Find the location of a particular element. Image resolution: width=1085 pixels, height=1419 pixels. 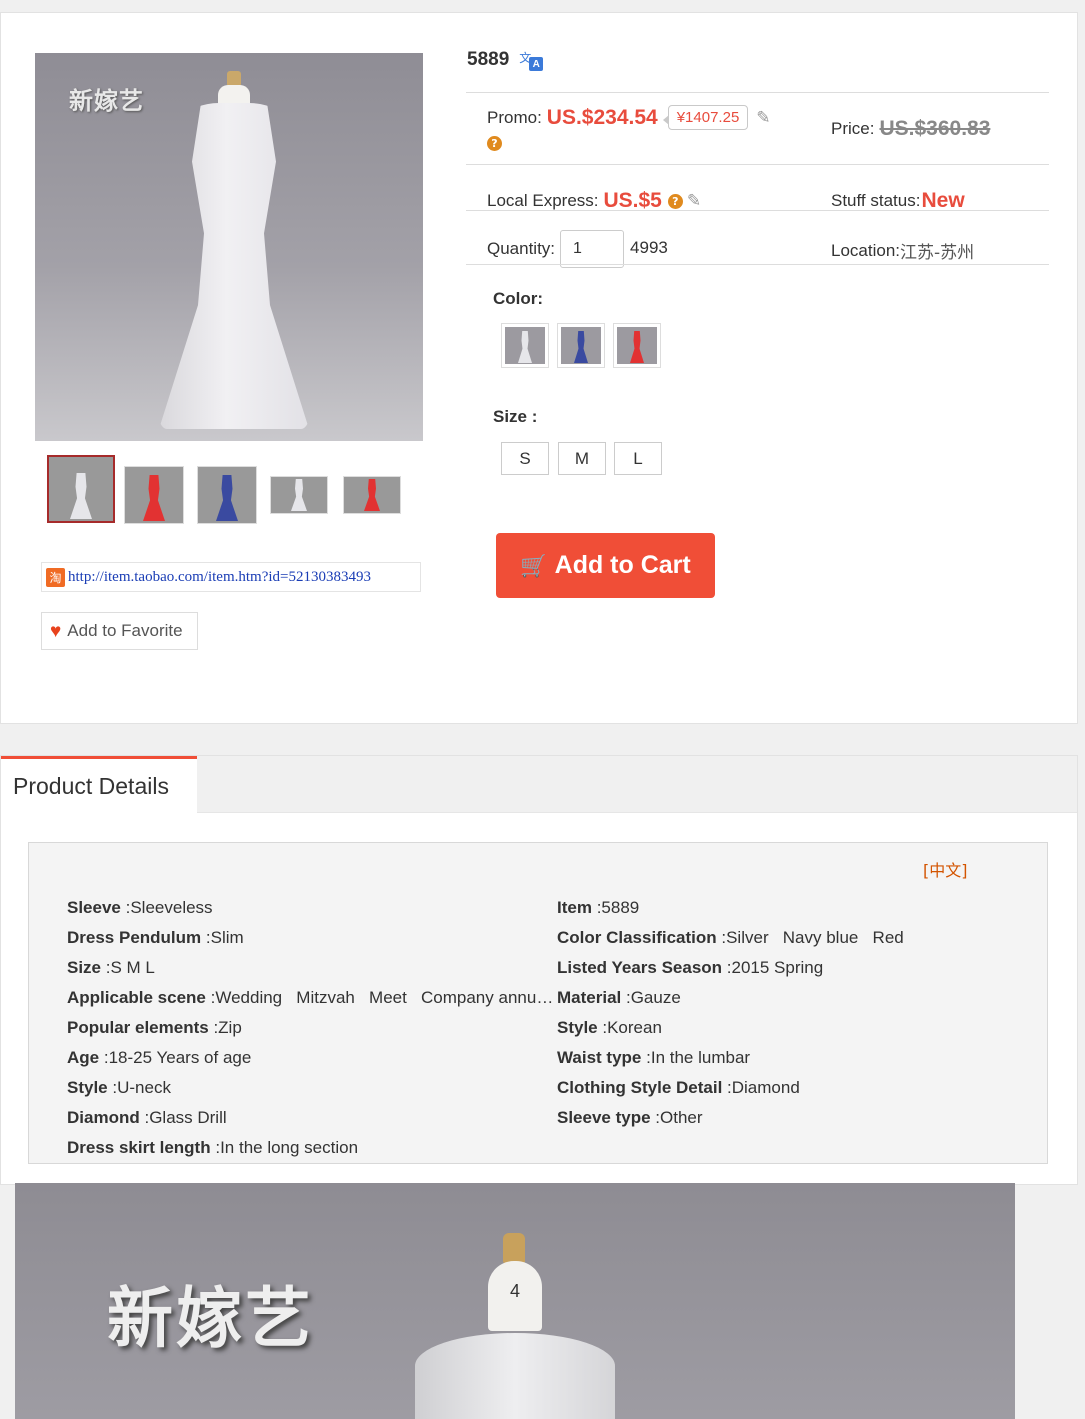

color-swatch-red is located at coordinates (637, 345).